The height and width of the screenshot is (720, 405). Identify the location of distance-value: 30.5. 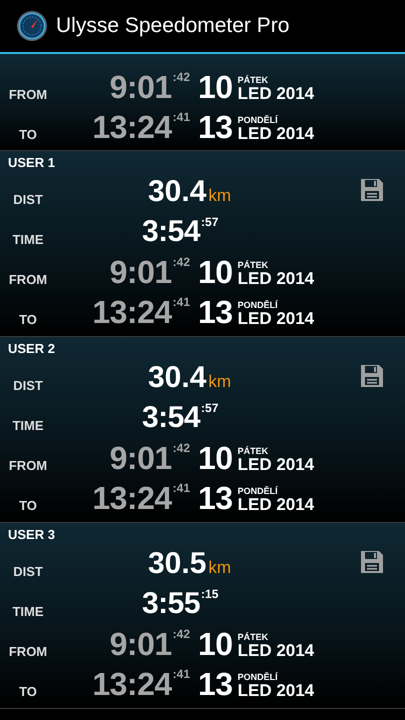
(177, 564).